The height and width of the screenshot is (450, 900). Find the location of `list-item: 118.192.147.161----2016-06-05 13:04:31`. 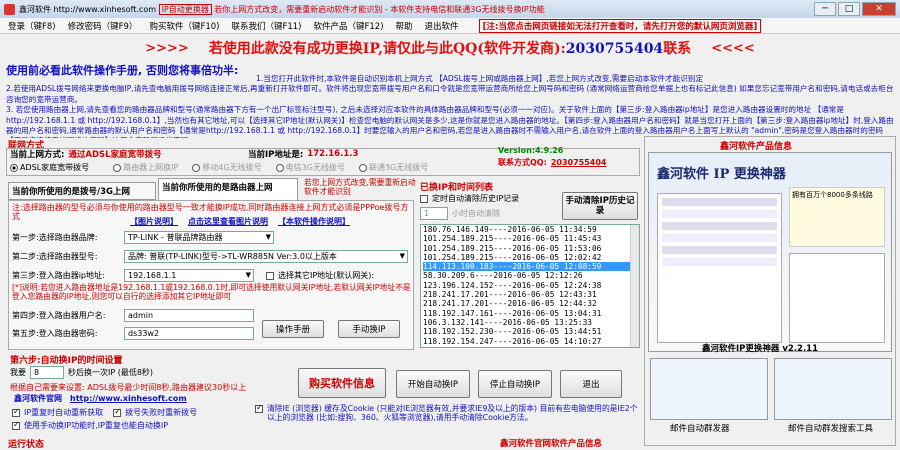

list-item: 118.192.147.161----2016-06-05 13:04:31 is located at coordinates (531, 313).